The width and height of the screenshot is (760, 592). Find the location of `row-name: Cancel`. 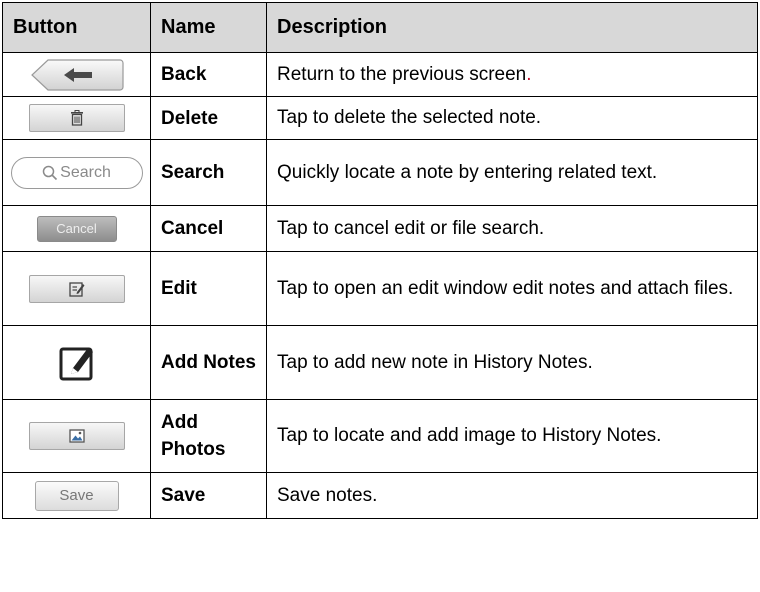

row-name: Cancel is located at coordinates (208, 228).